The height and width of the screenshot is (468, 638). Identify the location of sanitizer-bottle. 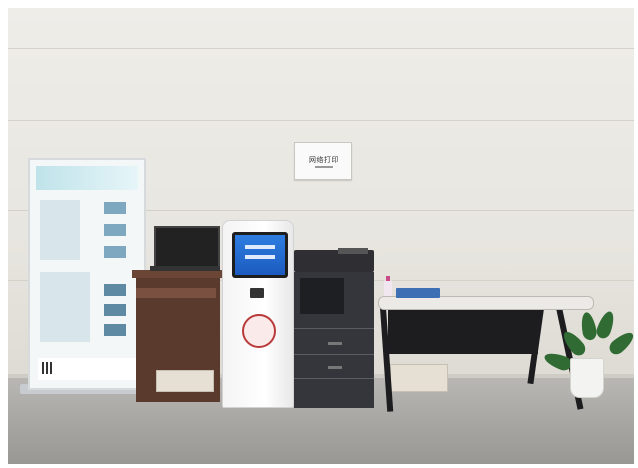
(388, 288).